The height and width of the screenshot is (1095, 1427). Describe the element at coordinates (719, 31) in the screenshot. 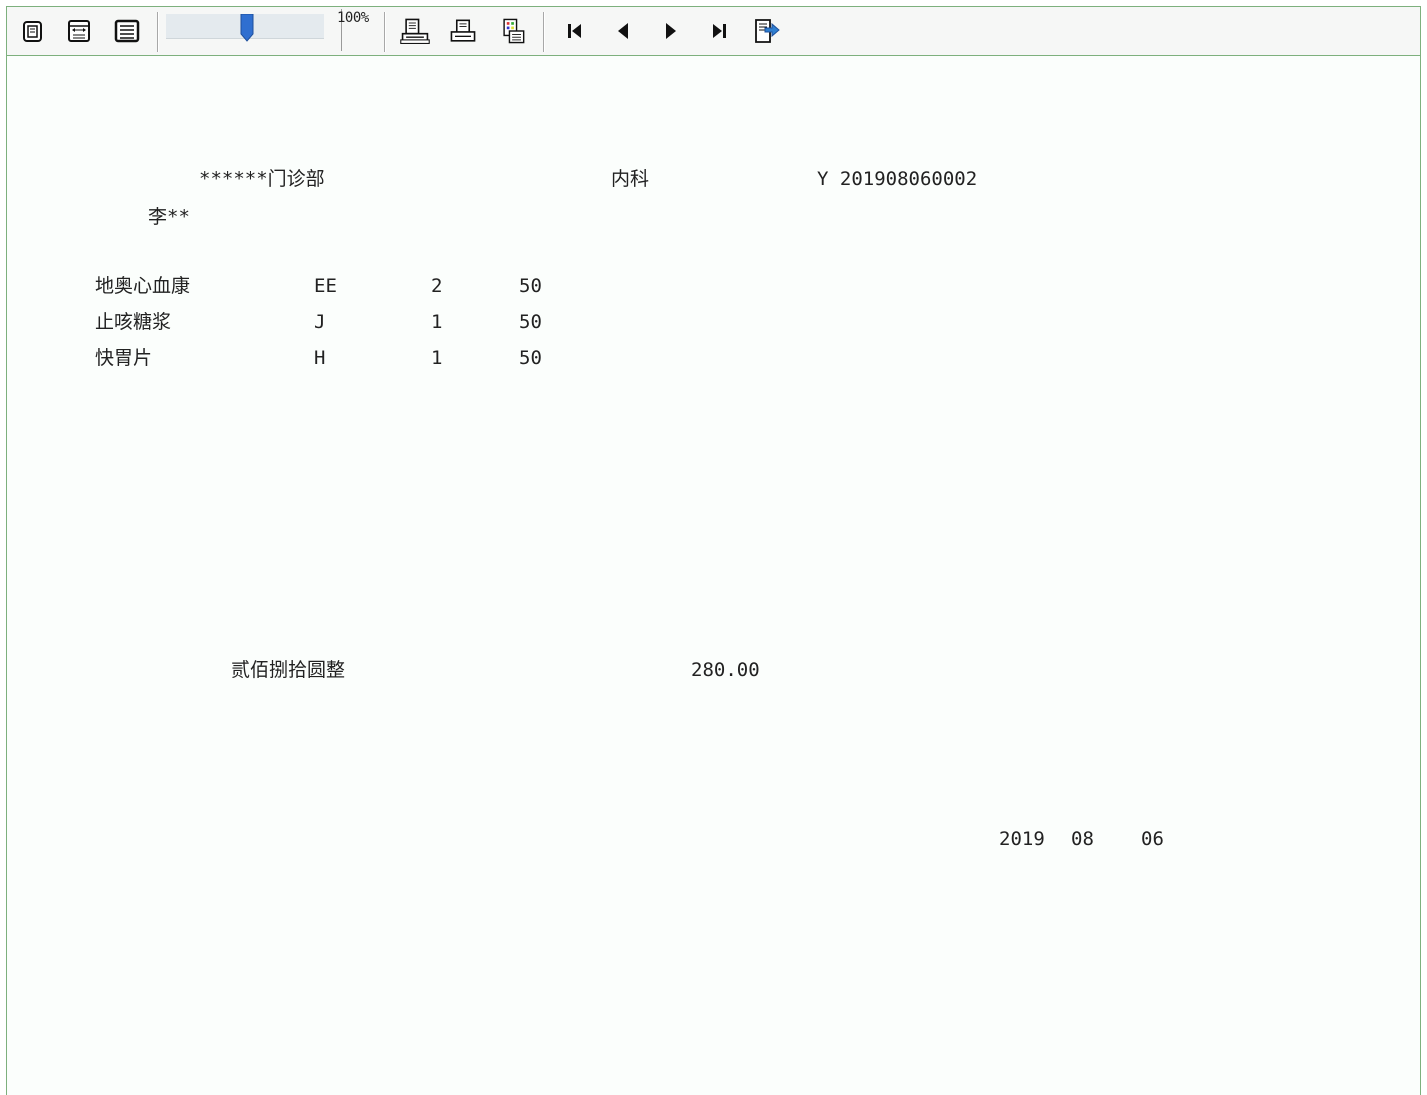

I see `last-page-icon` at that location.